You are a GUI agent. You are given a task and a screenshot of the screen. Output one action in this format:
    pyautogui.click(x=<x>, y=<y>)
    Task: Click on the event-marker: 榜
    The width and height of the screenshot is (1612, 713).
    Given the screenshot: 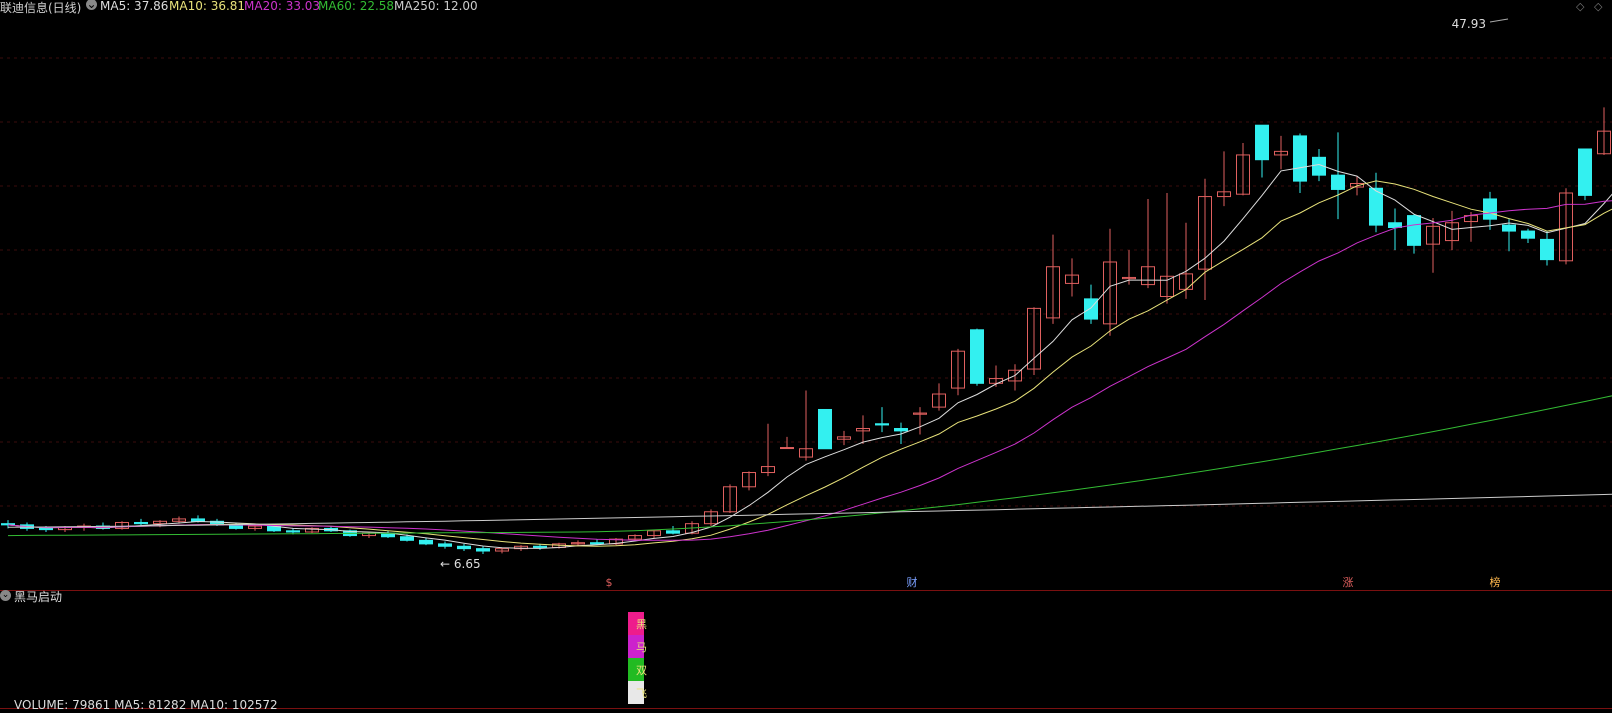 What is the action you would take?
    pyautogui.click(x=1495, y=582)
    